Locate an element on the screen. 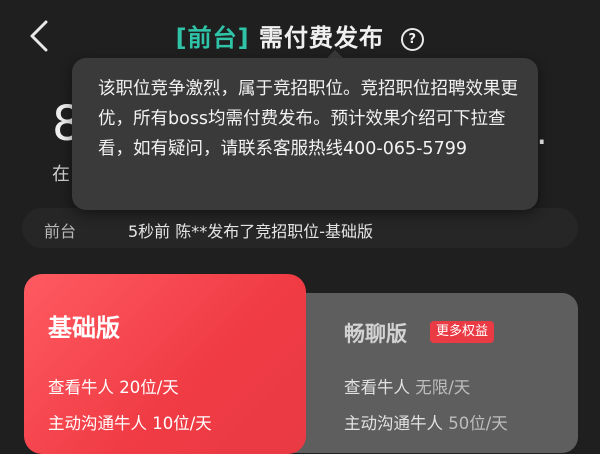  basic-feature-contact: 主动沟通牛人 10位/天 is located at coordinates (130, 422).